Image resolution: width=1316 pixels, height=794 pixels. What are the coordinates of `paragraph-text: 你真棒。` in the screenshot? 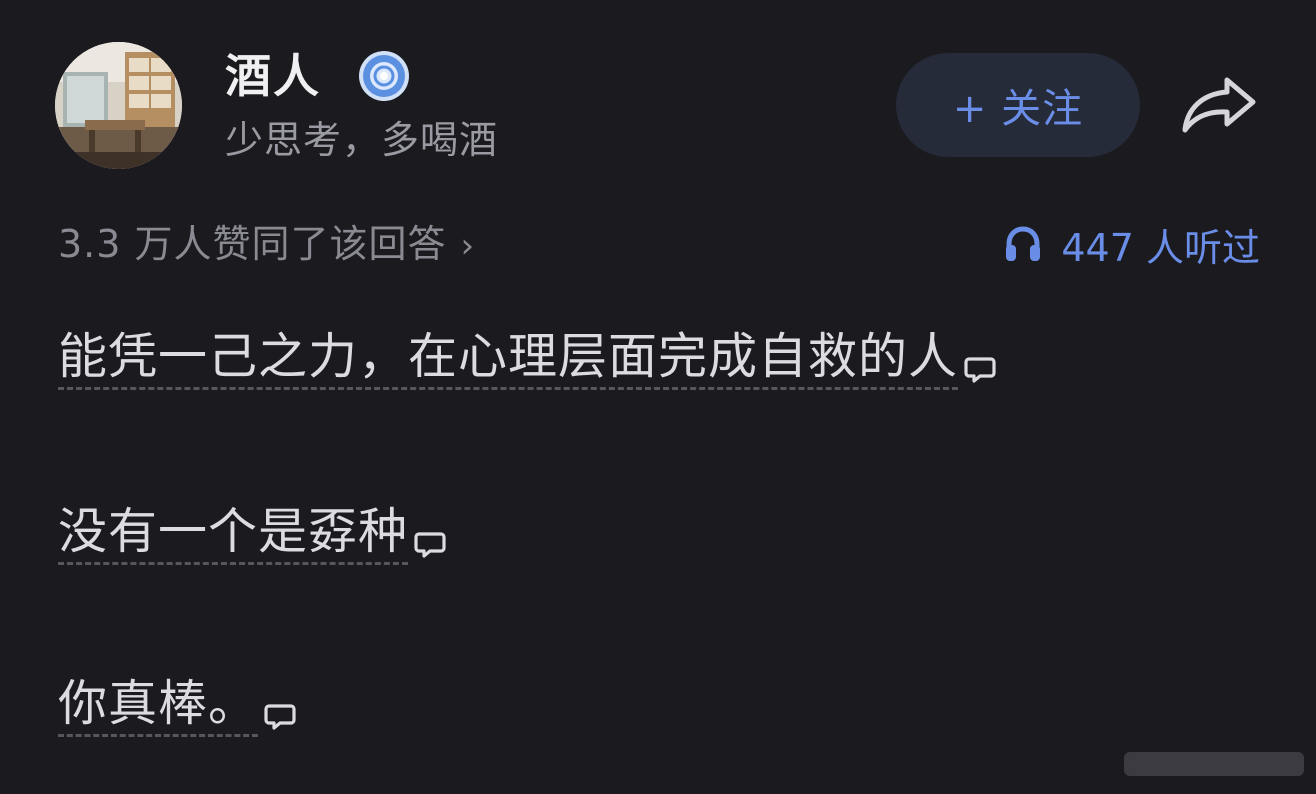 It's located at (158, 706).